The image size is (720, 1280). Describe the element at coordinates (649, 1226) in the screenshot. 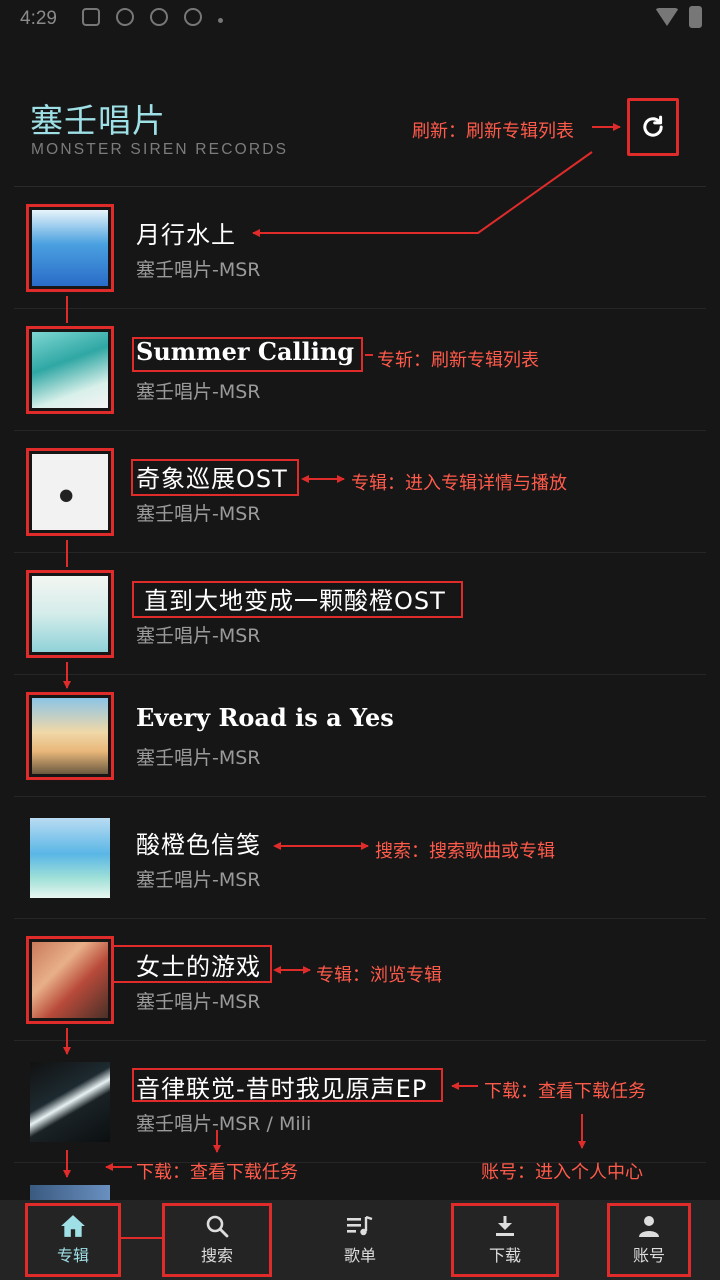

I see `account-icon` at that location.